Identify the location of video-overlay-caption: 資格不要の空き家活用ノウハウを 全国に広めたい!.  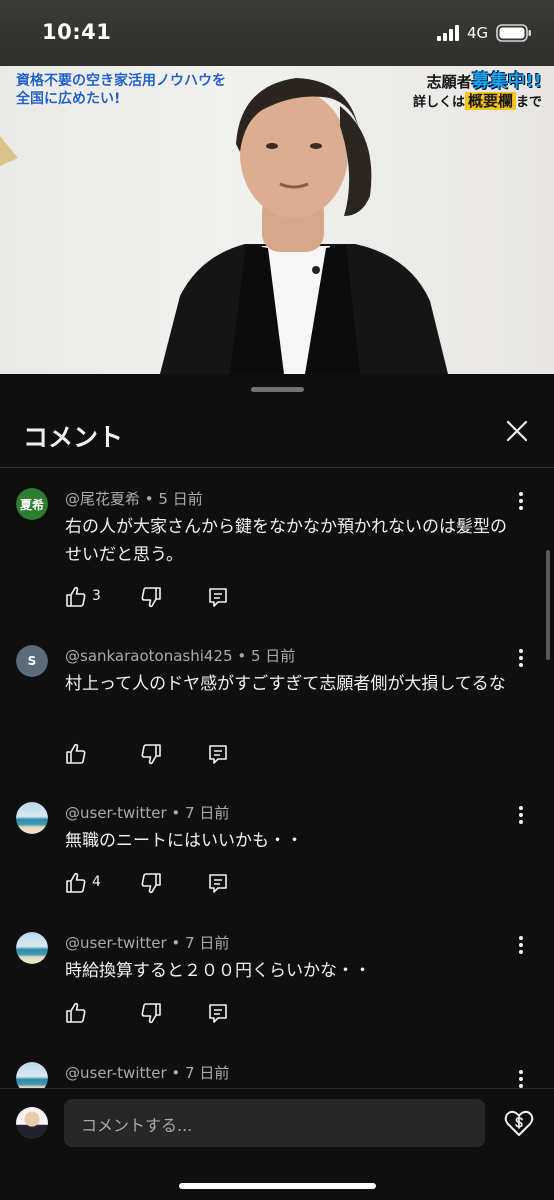
(132, 90).